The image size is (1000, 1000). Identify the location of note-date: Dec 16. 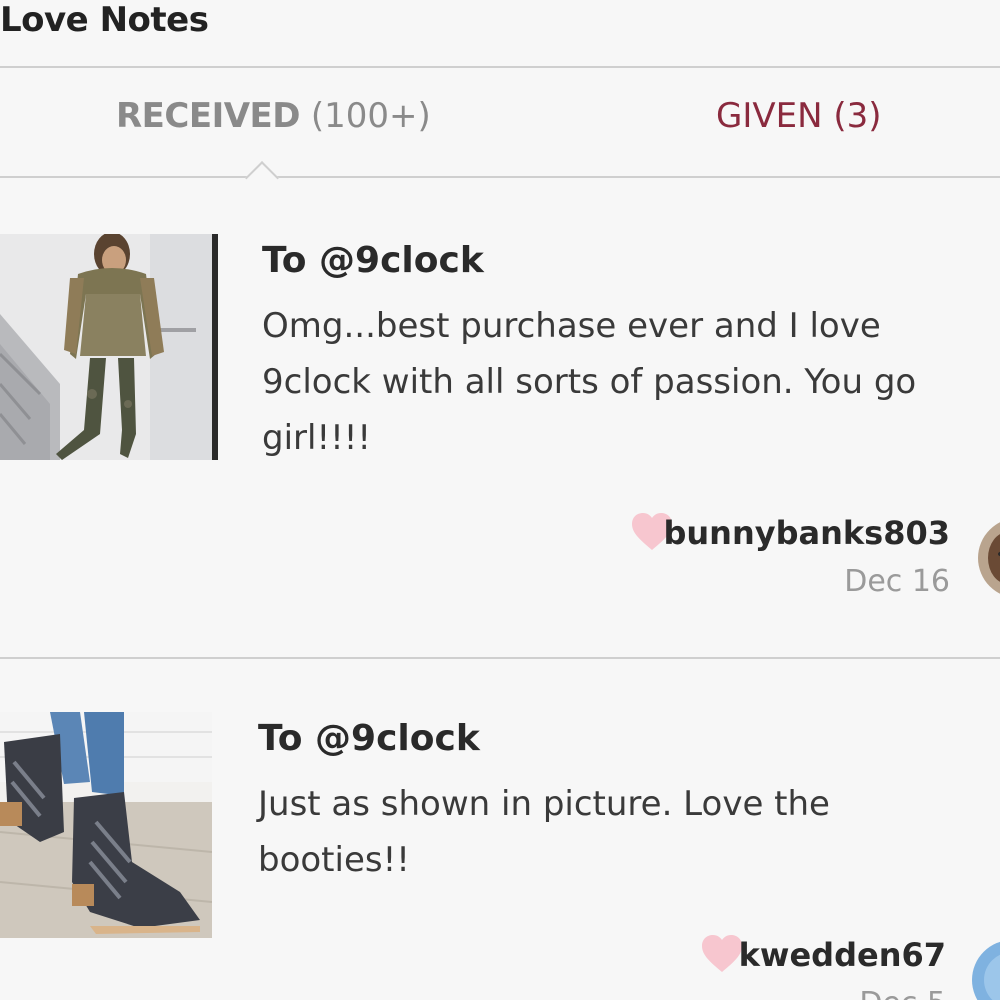
(897, 581).